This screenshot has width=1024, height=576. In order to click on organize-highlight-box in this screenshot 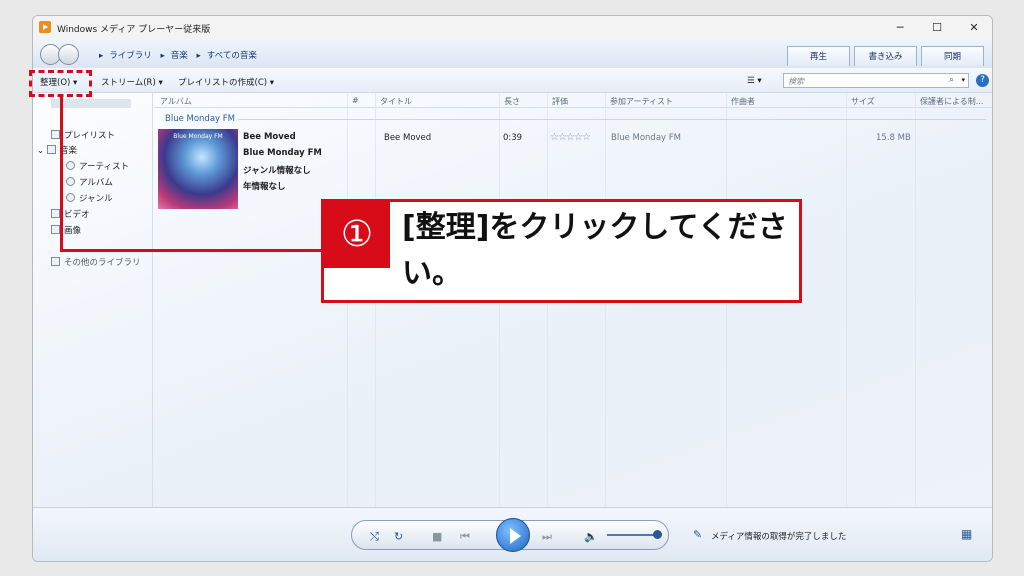, I will do `click(60, 83)`.